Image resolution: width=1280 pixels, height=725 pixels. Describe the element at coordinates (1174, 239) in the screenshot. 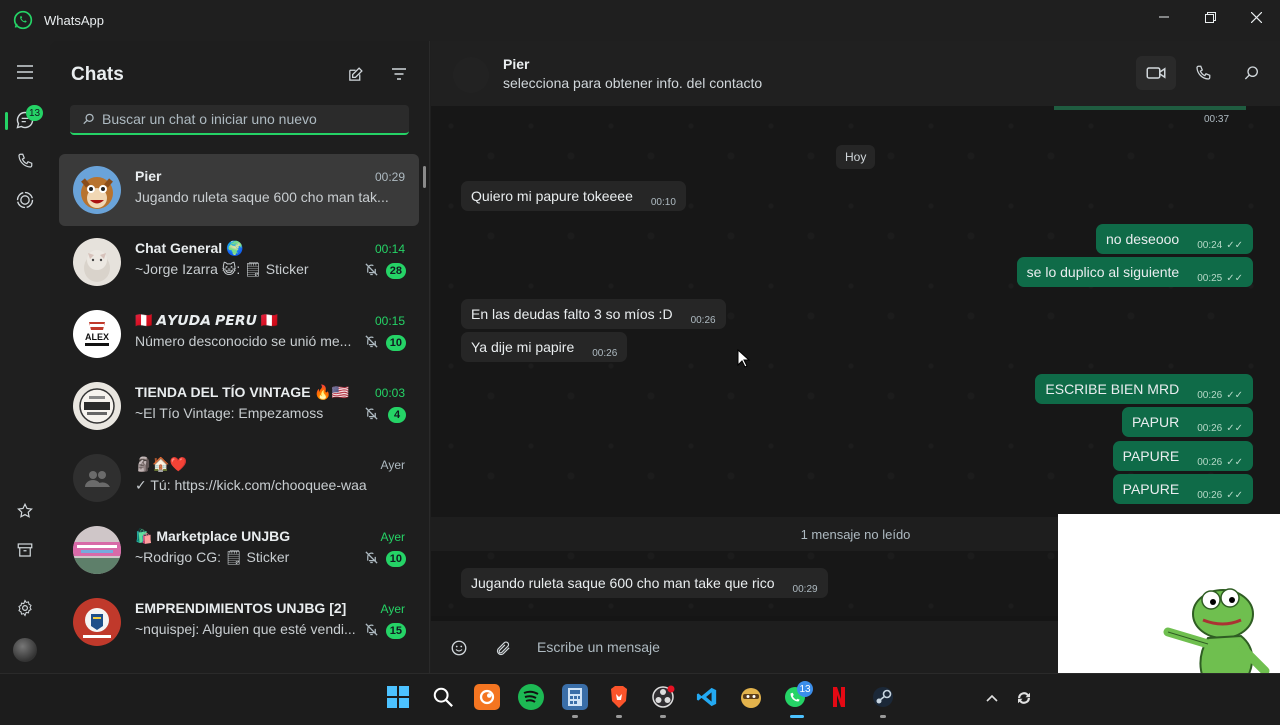

I see `message-outgoing: no deseooo 00:24 ✓✓` at that location.